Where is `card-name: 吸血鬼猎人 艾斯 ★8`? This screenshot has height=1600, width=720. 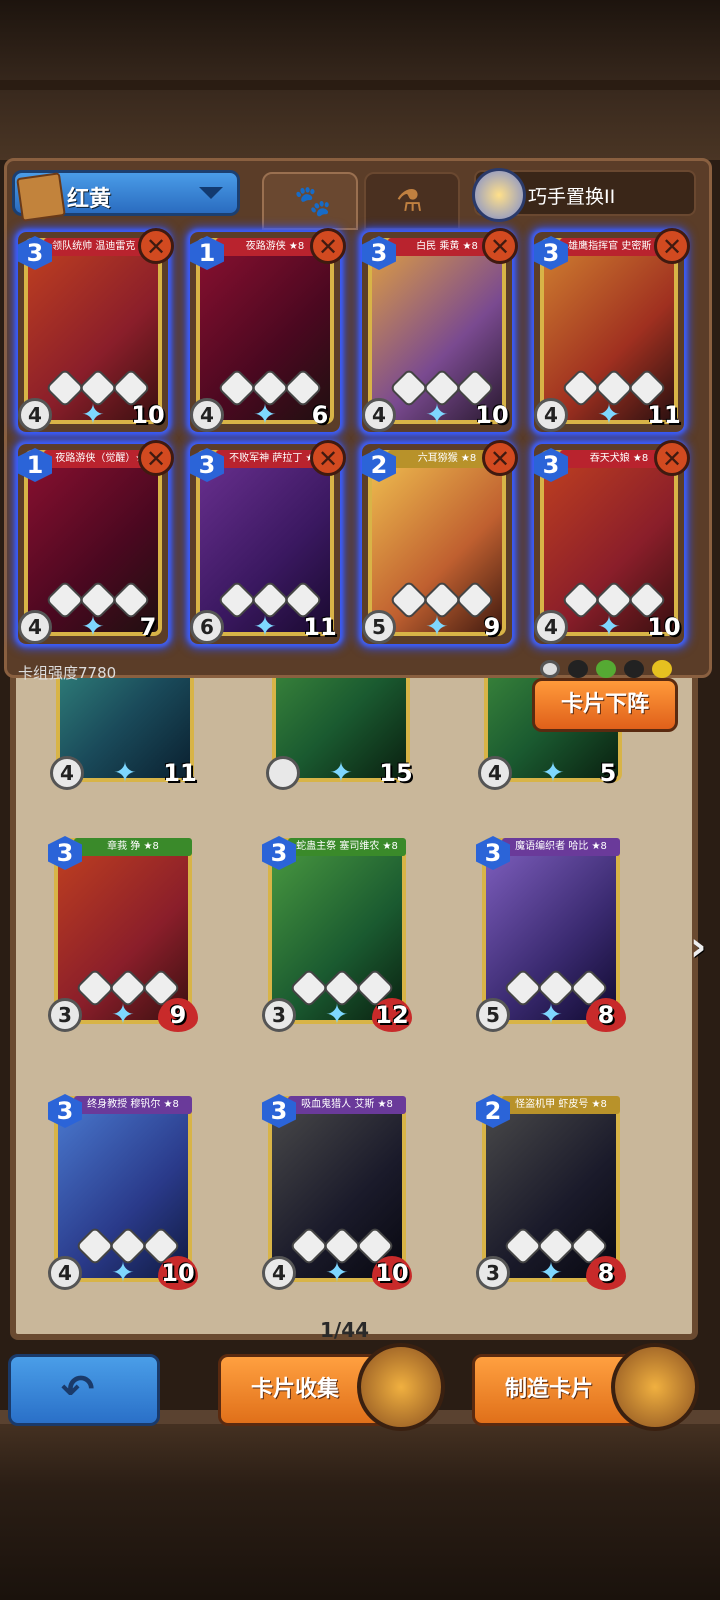
card-name: 吸血鬼猎人 艾斯 ★8 is located at coordinates (347, 1105).